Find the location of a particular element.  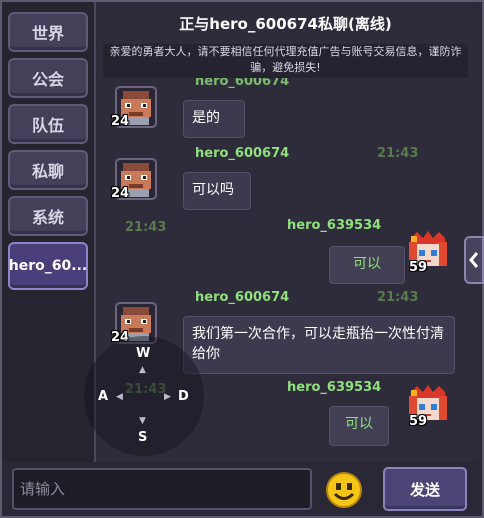

expand-panel-button is located at coordinates (474, 260).